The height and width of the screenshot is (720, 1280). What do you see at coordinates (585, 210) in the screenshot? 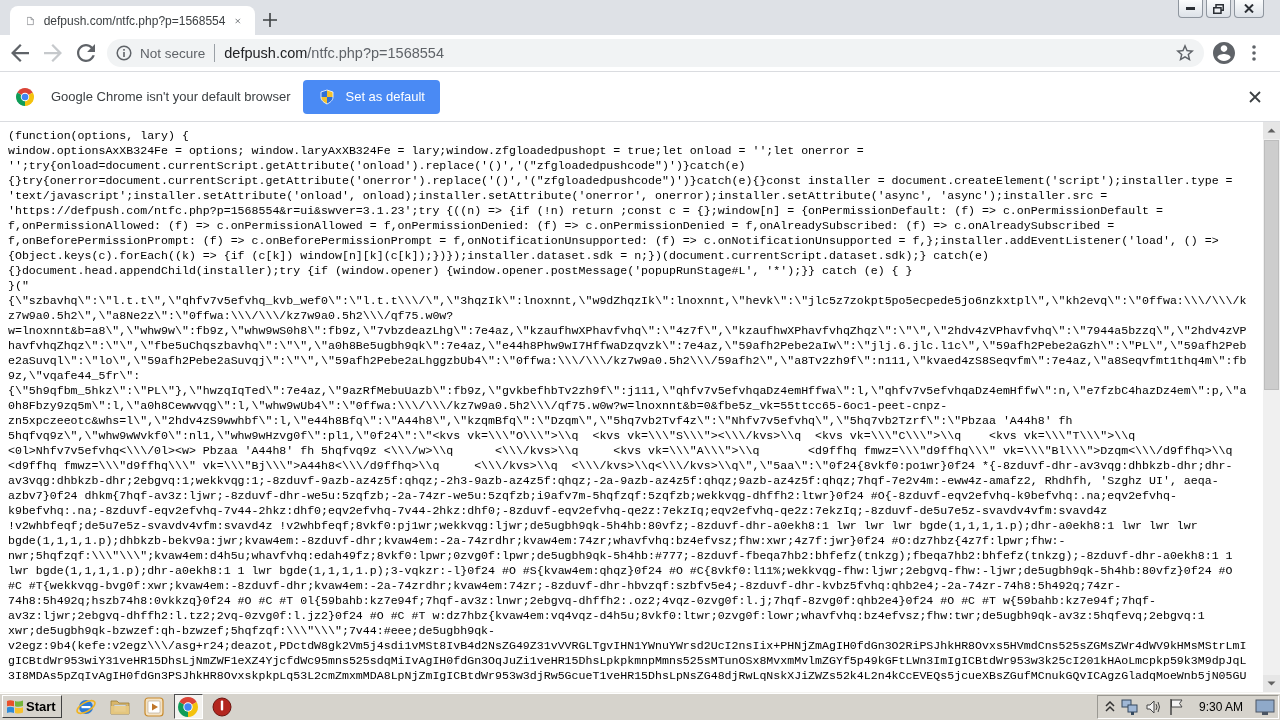
I see `code-line: 'https://defpush.com/ntfc.php?p=1568554&r=ui&swver=3.1.23';try {((n) => {if (!n) return ;const c = {};window[n] = {onPermissionDefault: (f) => c.onPermissionDefault =` at bounding box center [585, 210].